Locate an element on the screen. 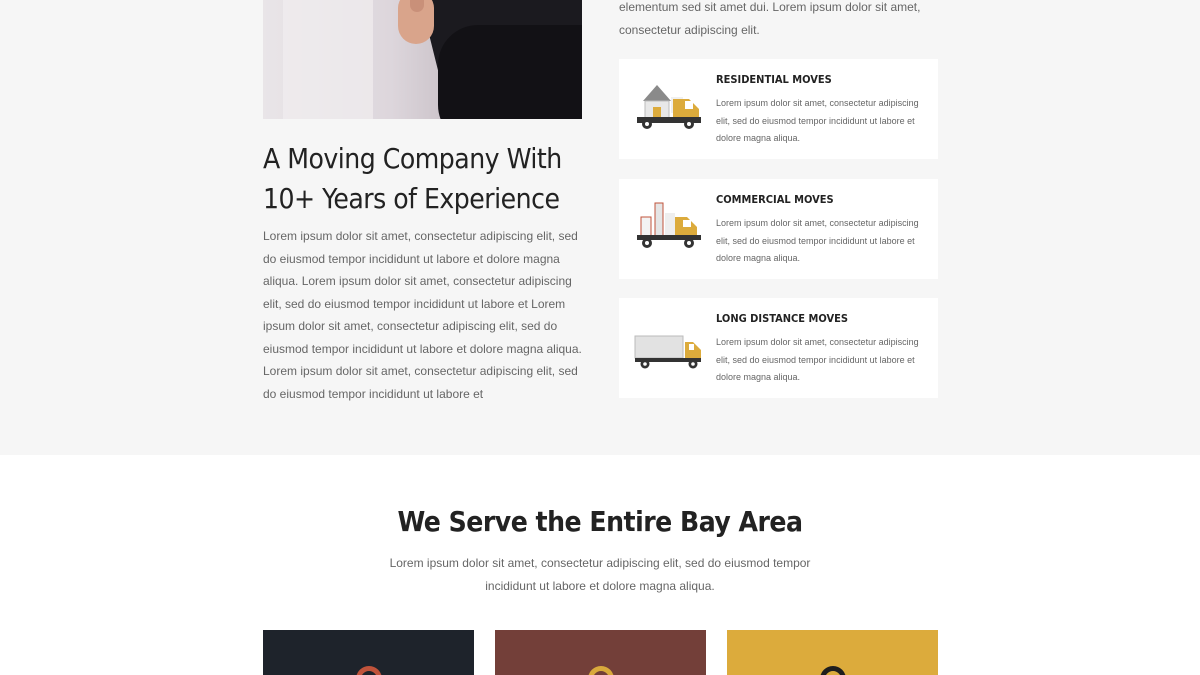 This screenshot has height=675, width=1200. semi-truck-icon is located at coordinates (667, 352).